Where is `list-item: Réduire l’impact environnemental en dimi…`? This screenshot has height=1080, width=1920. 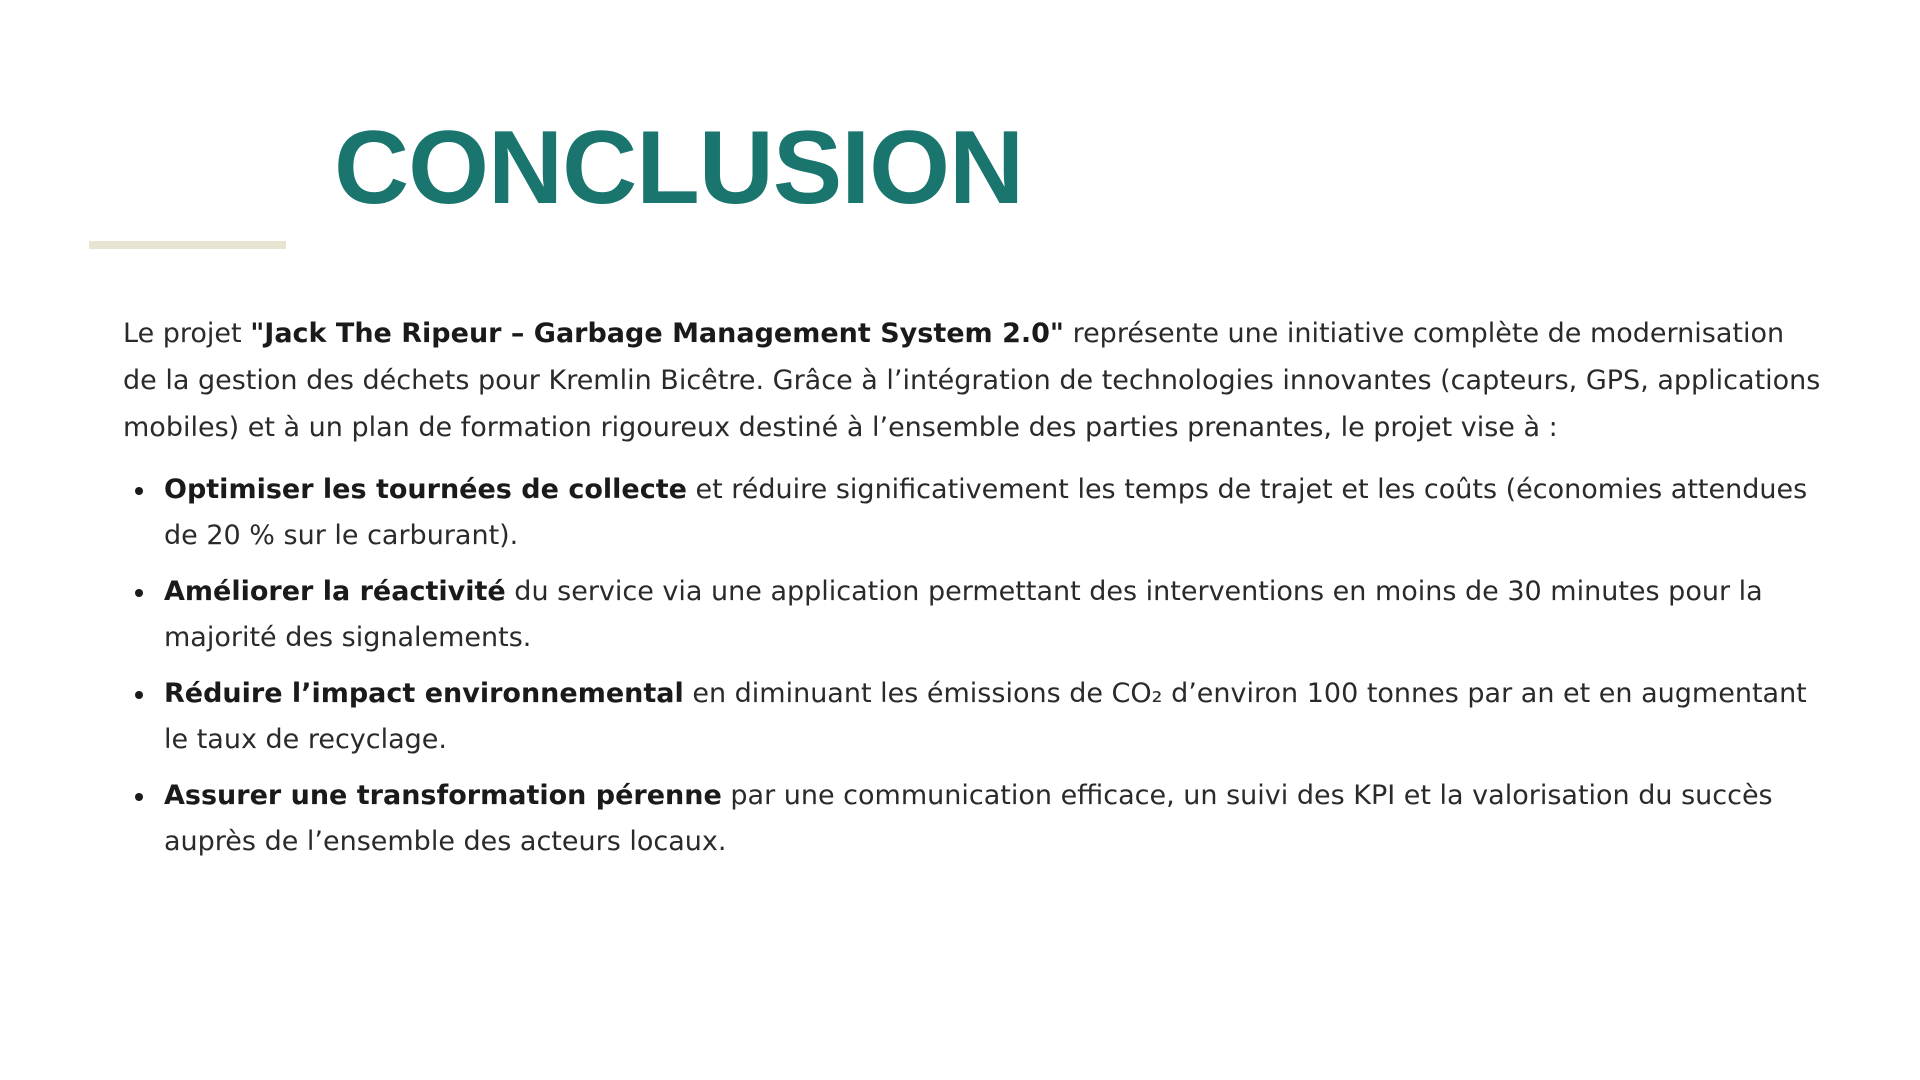 list-item: Réduire l’impact environnemental en dimi… is located at coordinates (979, 717).